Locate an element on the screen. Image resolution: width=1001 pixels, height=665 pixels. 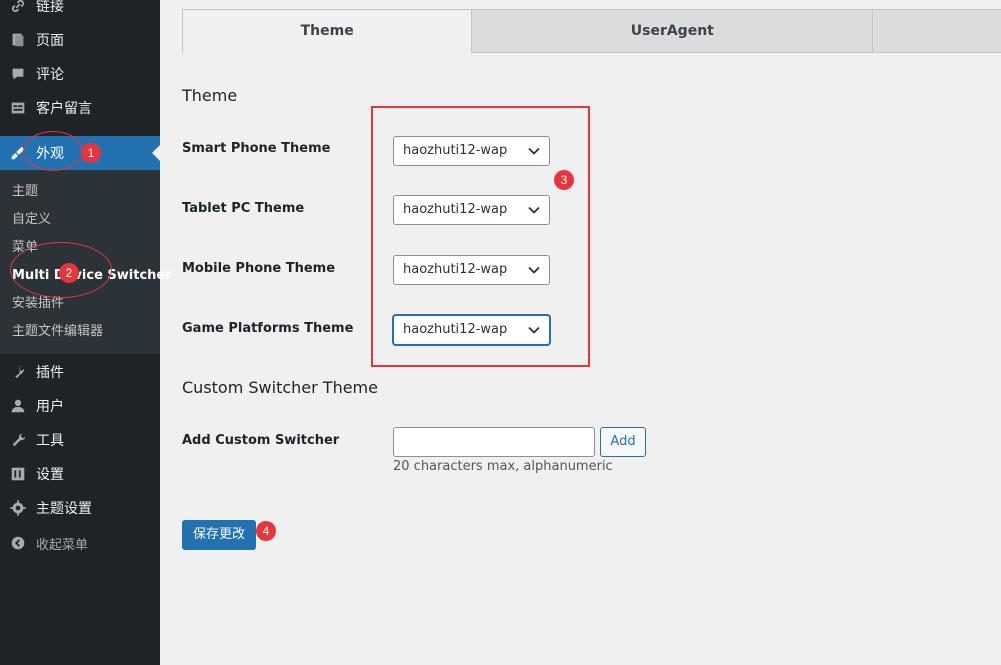
collapse-menu-button: 收起菜单 is located at coordinates (80, 543).